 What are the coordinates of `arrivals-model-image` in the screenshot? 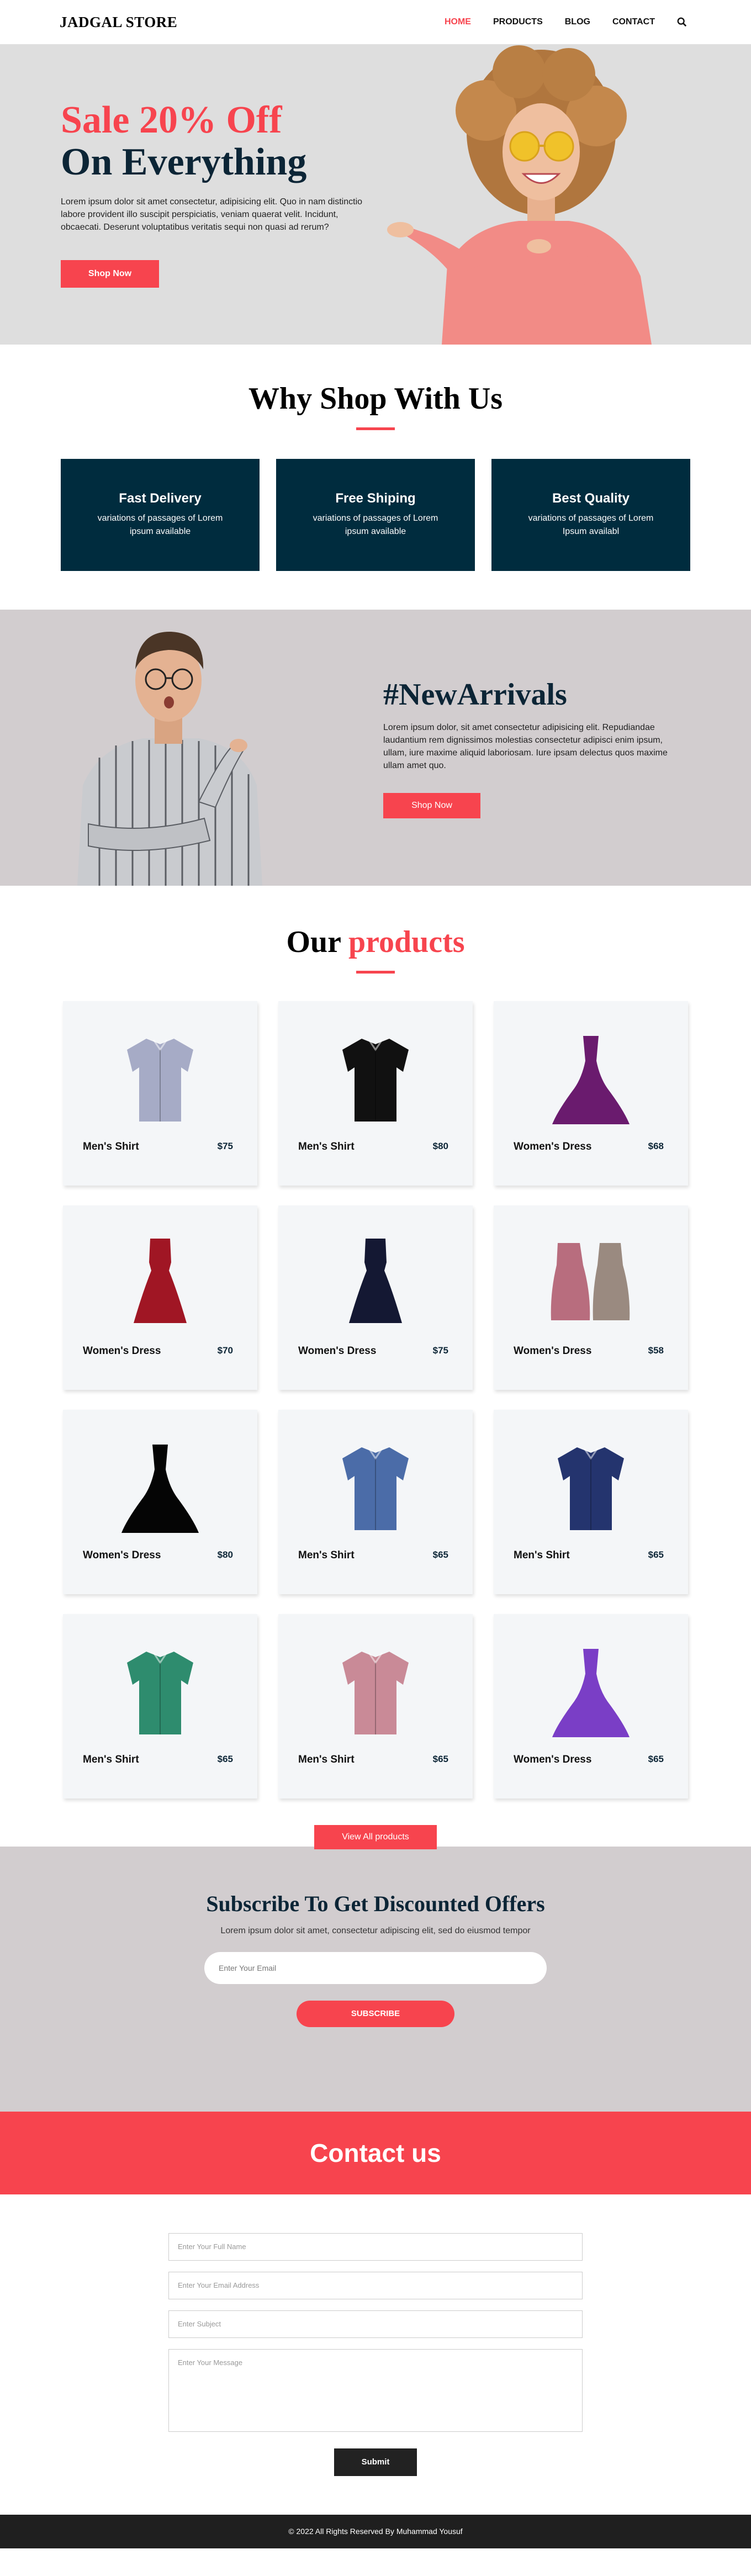 It's located at (170, 758).